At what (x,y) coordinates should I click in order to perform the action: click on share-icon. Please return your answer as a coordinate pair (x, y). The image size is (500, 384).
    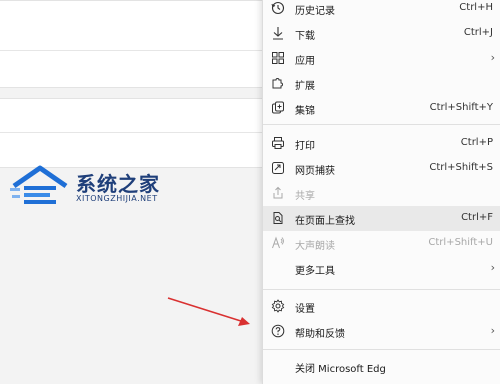
    Looking at the image, I should click on (278, 192).